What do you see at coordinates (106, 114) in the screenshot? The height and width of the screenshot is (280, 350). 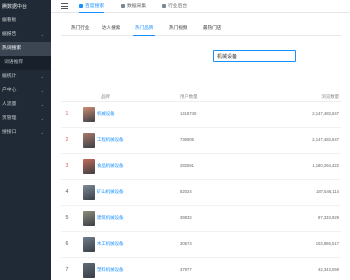 I see `brand-name-link: 机械设备` at bounding box center [106, 114].